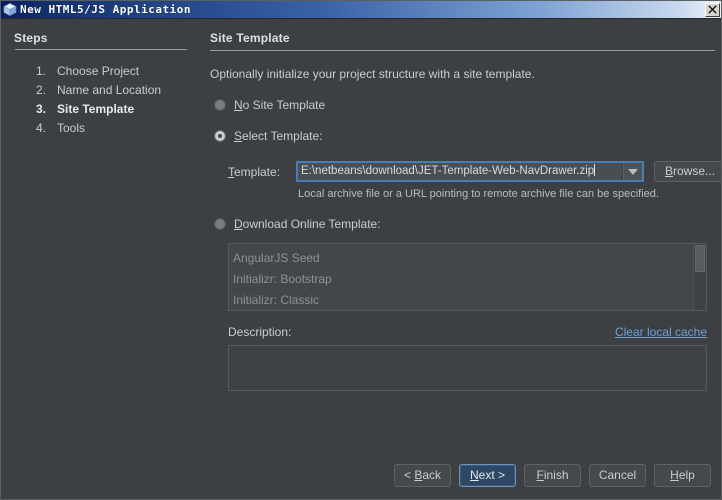 This screenshot has height=500, width=722. I want to click on step-number: 2., so click(41, 90).